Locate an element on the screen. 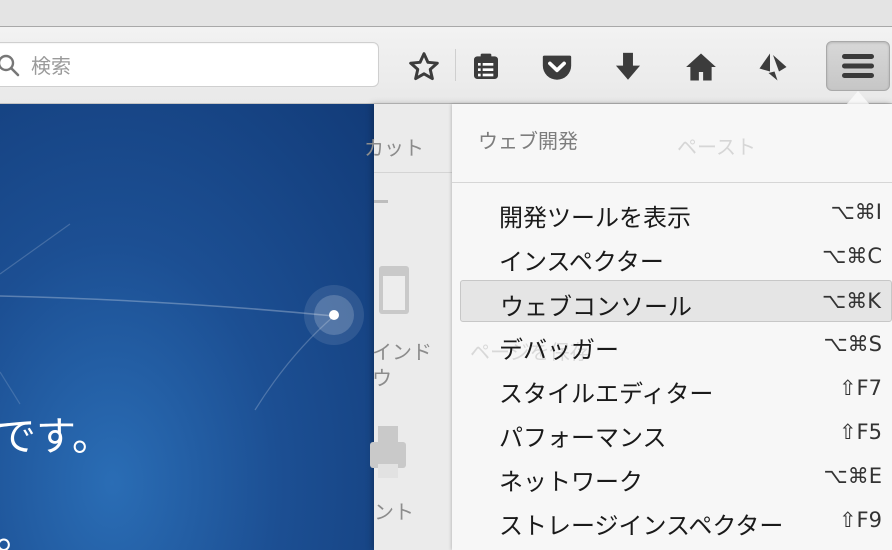 The width and height of the screenshot is (892, 550). menu-item-label: インスペクター is located at coordinates (581, 262).